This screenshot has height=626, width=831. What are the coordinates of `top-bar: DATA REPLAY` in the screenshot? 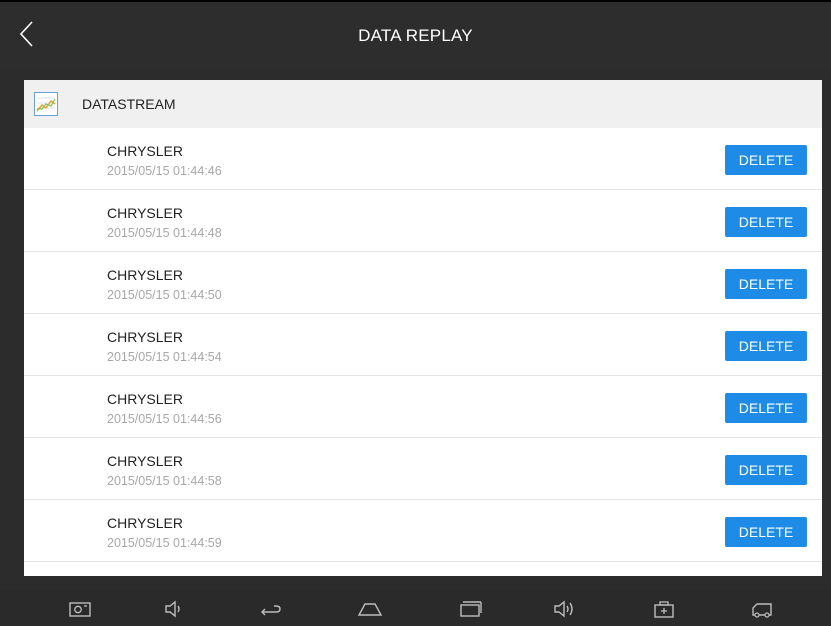 It's located at (415, 36).